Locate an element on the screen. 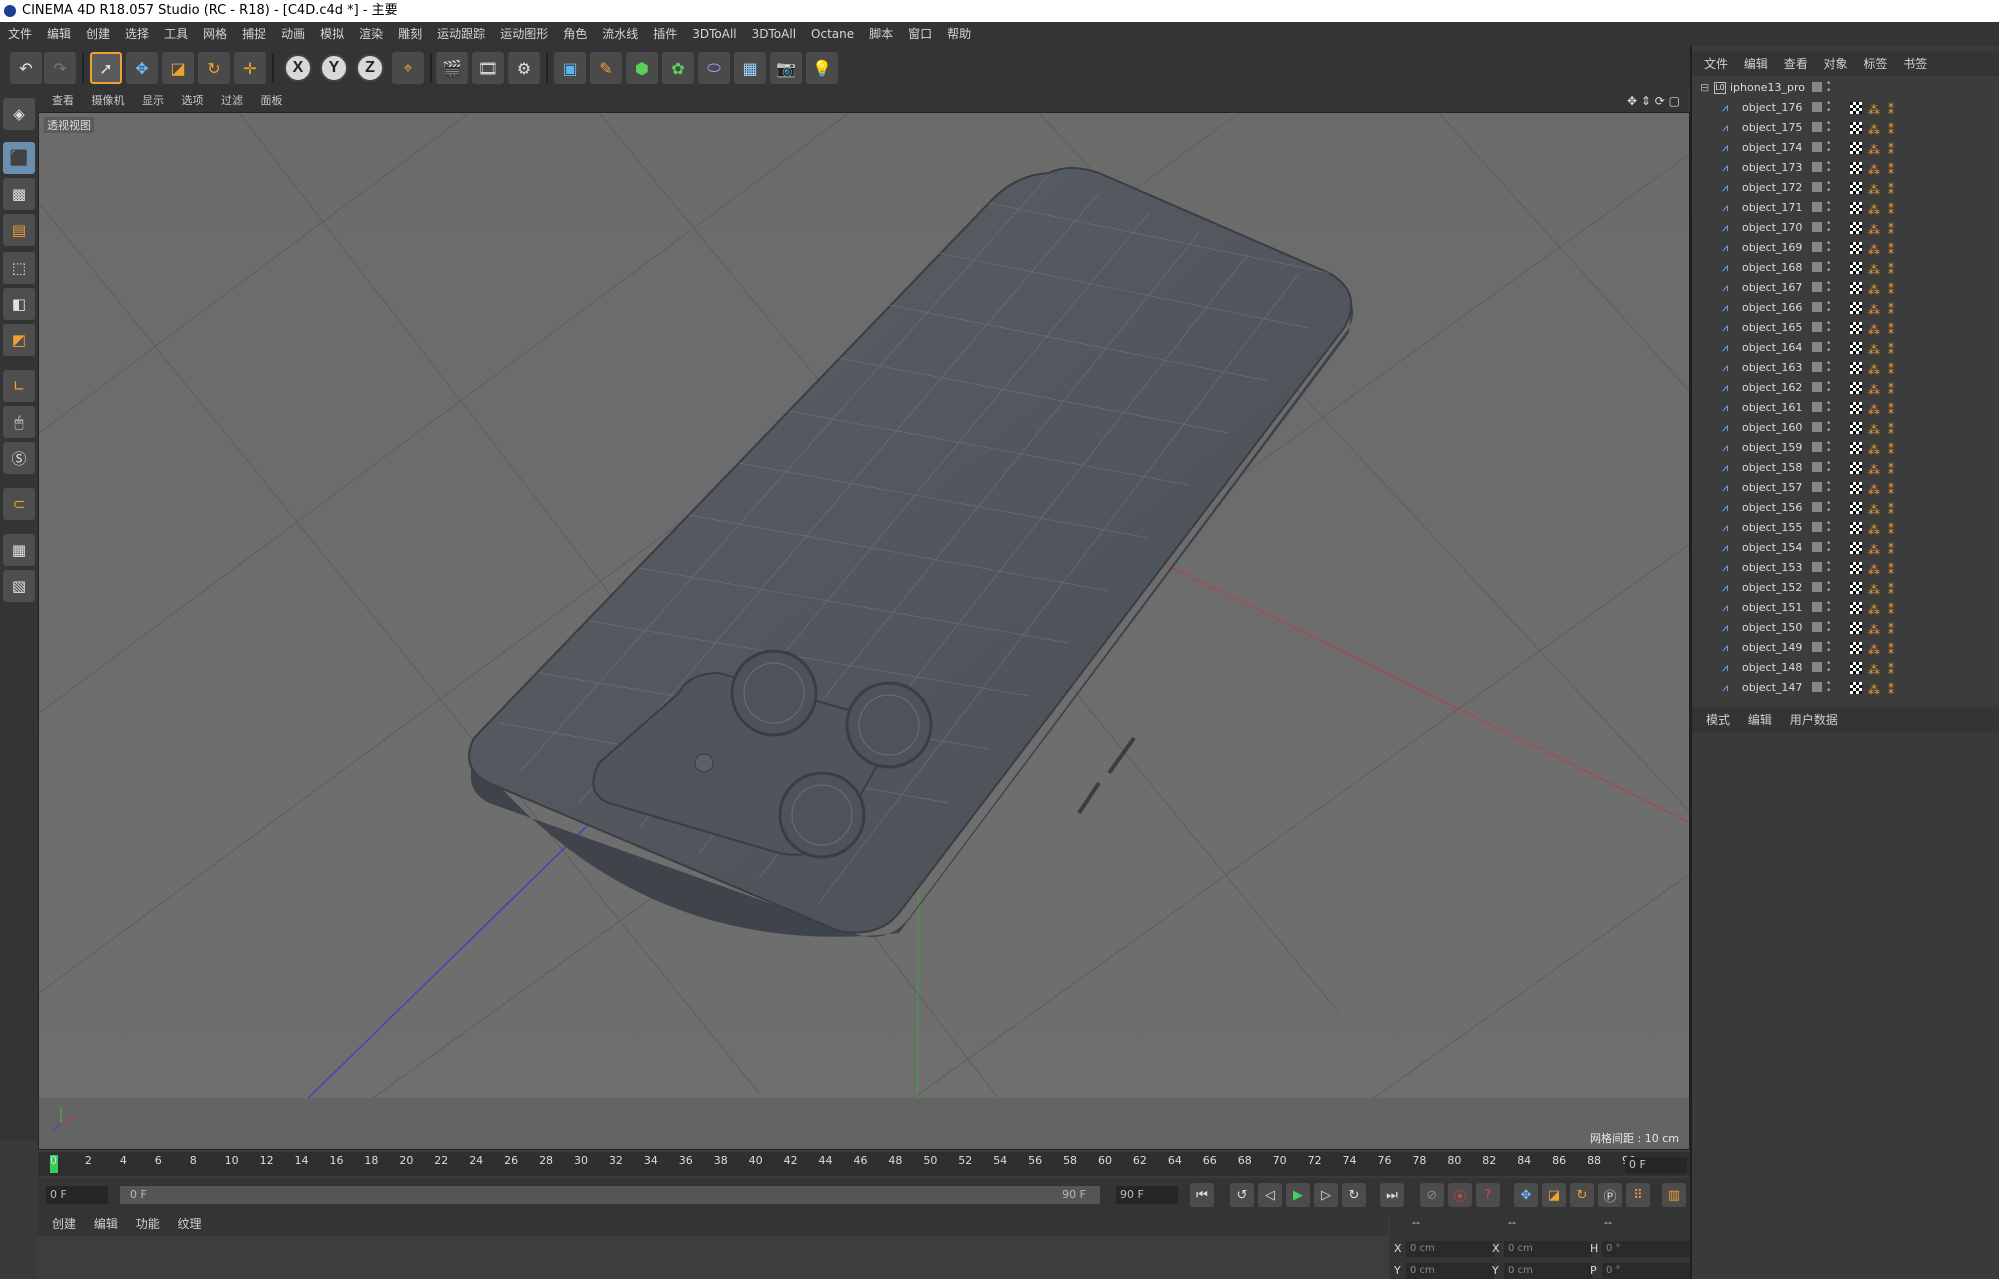 This screenshot has height=1279, width=1999. object-name: object_159 is located at coordinates (1772, 448).